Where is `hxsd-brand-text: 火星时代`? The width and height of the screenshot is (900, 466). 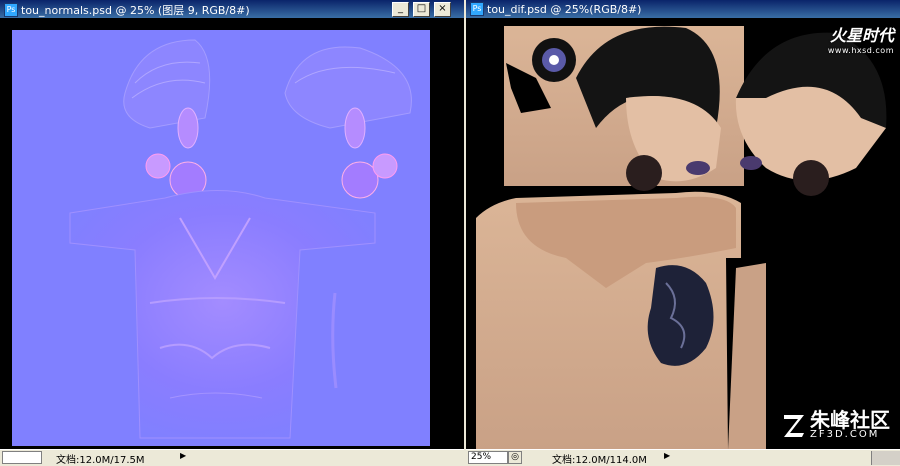
hxsd-brand-text: 火星时代 is located at coordinates (861, 35).